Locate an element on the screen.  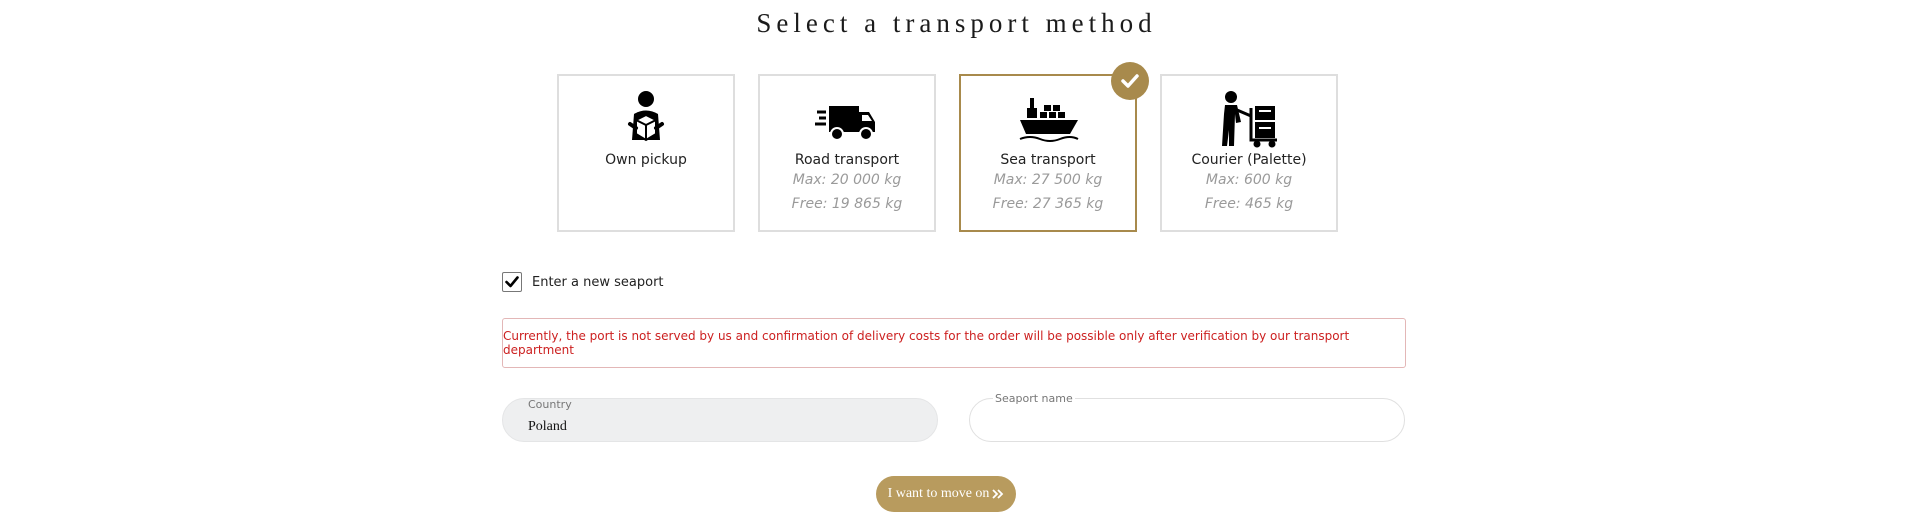
transport-option-max: Max: 20 000 kg is located at coordinates (847, 180).